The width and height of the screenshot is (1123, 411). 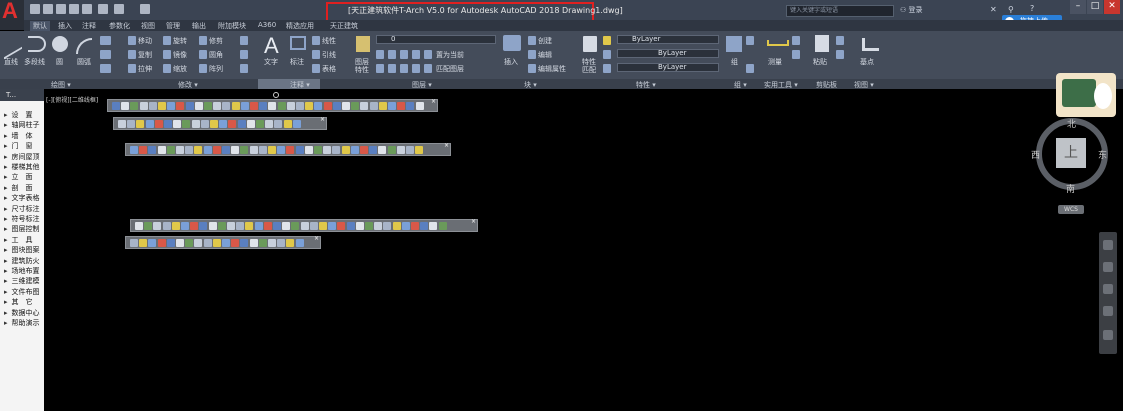 What do you see at coordinates (145, 69) in the screenshot?
I see `stretch-label: 拉伸` at bounding box center [145, 69].